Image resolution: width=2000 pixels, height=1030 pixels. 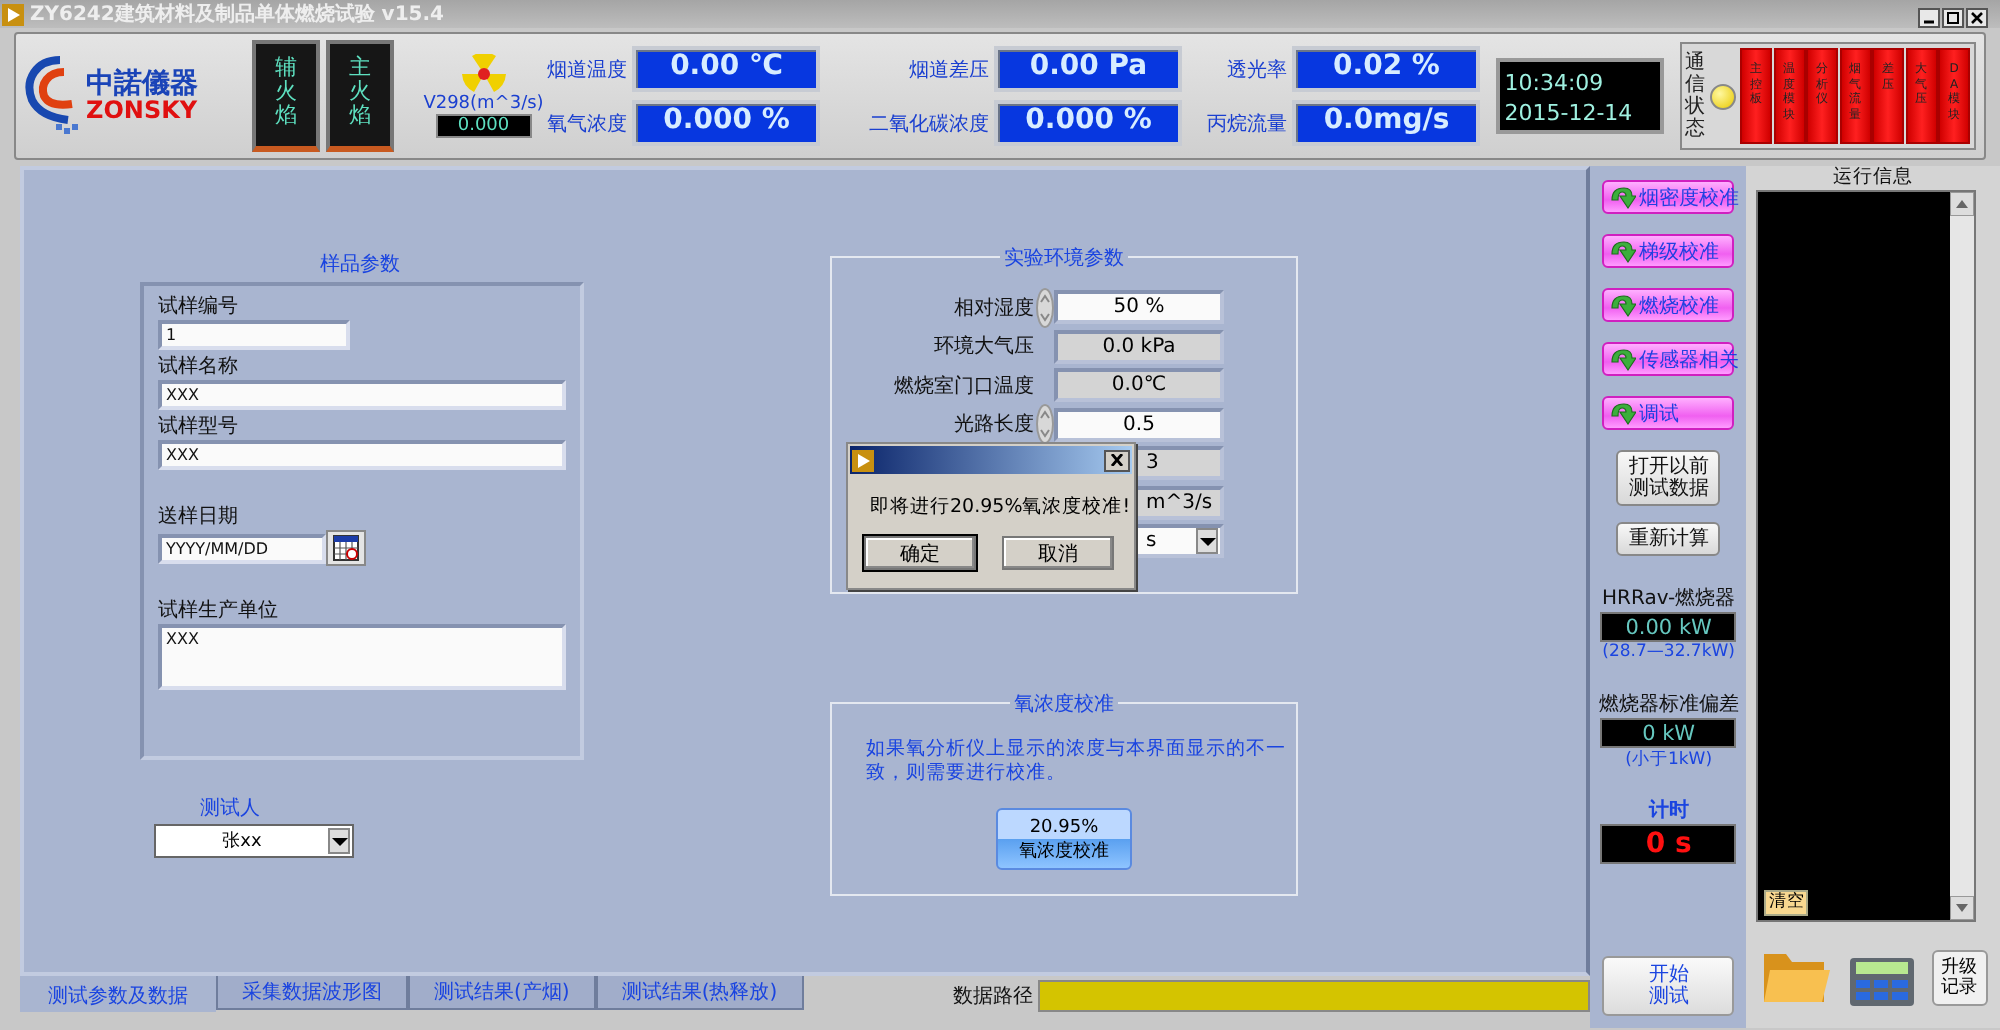 I want to click on radiation-icon, so click(x=483, y=74).